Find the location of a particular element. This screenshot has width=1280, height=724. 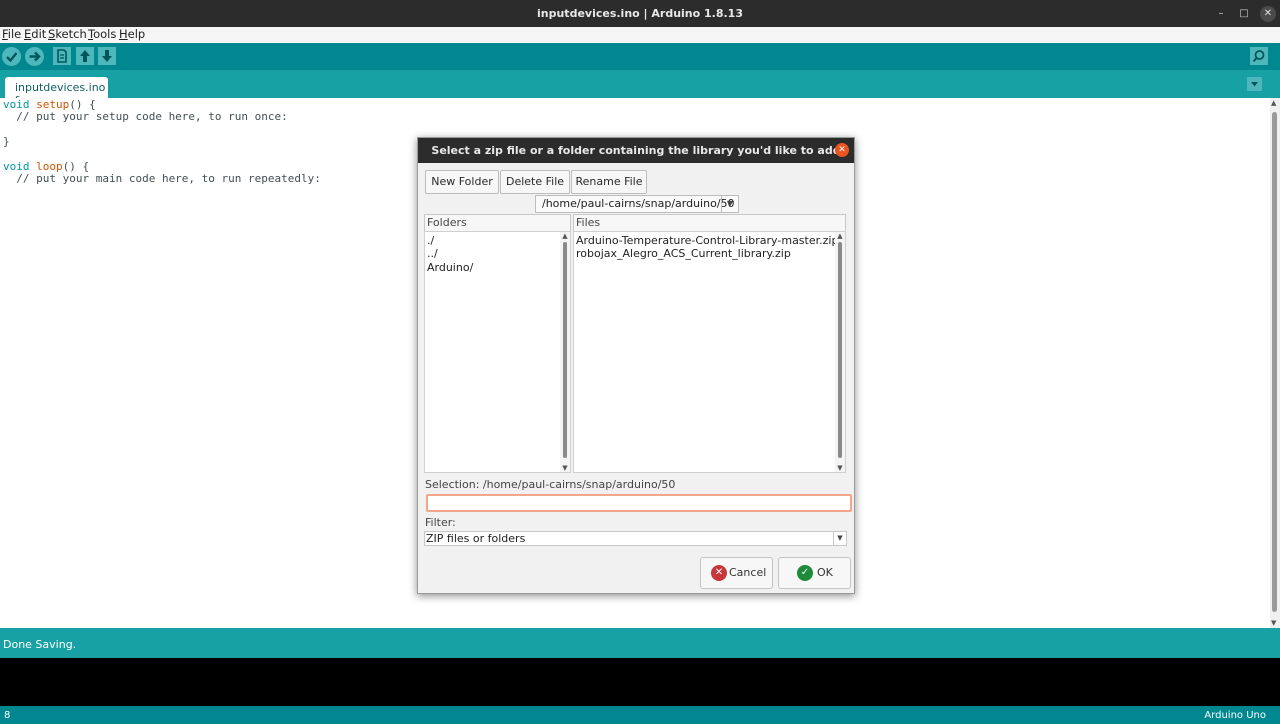

menu-file: File is located at coordinates (11, 34).